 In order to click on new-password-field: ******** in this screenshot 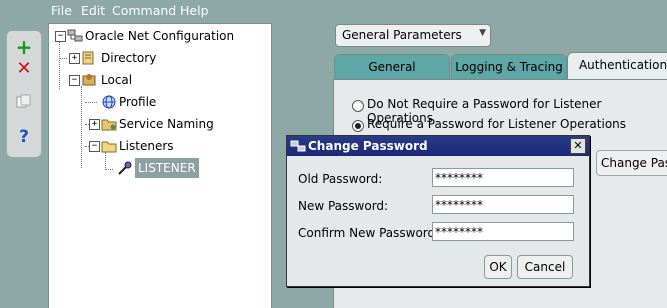, I will do `click(503, 204)`.